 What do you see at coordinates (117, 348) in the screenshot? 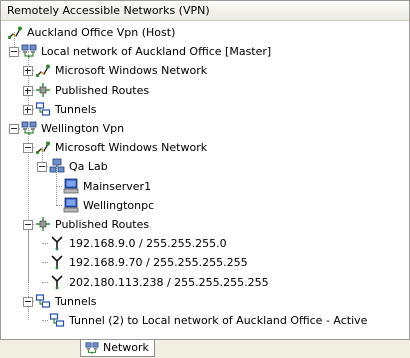
I see `tab-network: Network` at bounding box center [117, 348].